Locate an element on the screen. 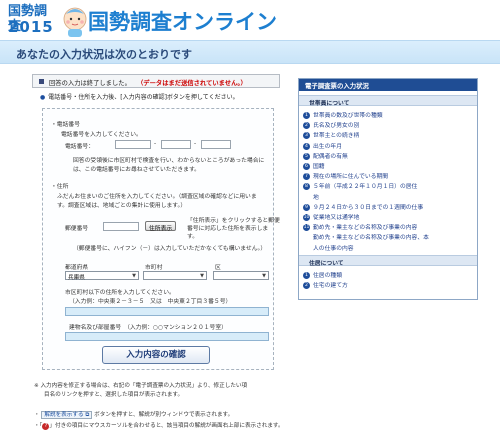 The height and width of the screenshot is (448, 500). sidebar-item: 2 住宅の建て方 is located at coordinates (325, 285).